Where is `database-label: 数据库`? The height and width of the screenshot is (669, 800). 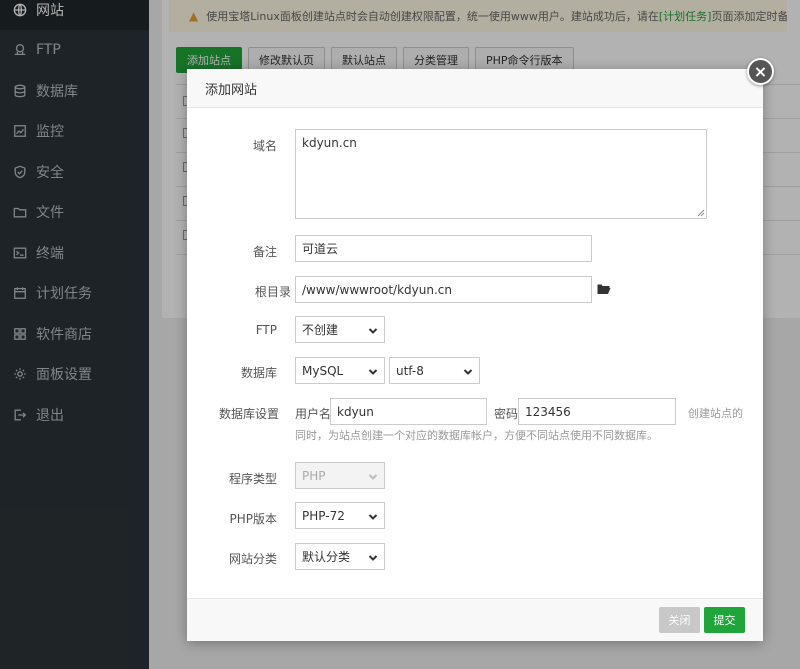
database-label: 数据库 is located at coordinates (258, 373).